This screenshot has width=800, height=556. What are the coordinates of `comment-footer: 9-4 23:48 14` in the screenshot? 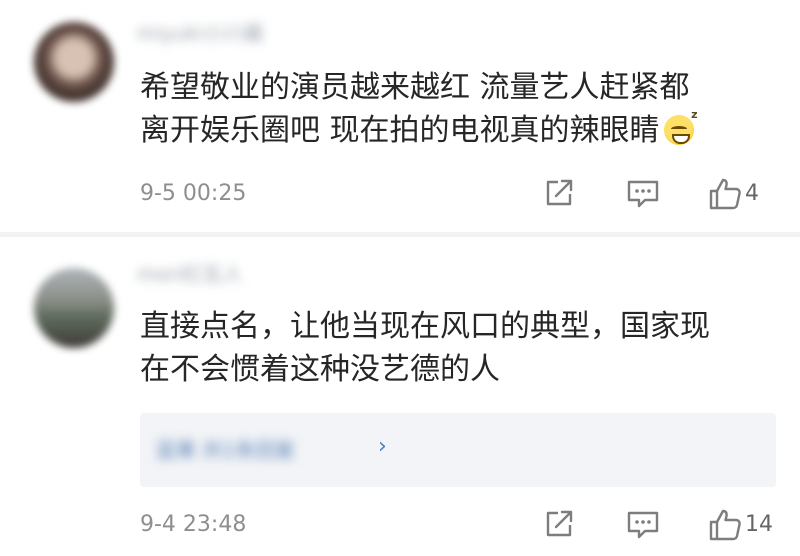 It's located at (400, 525).